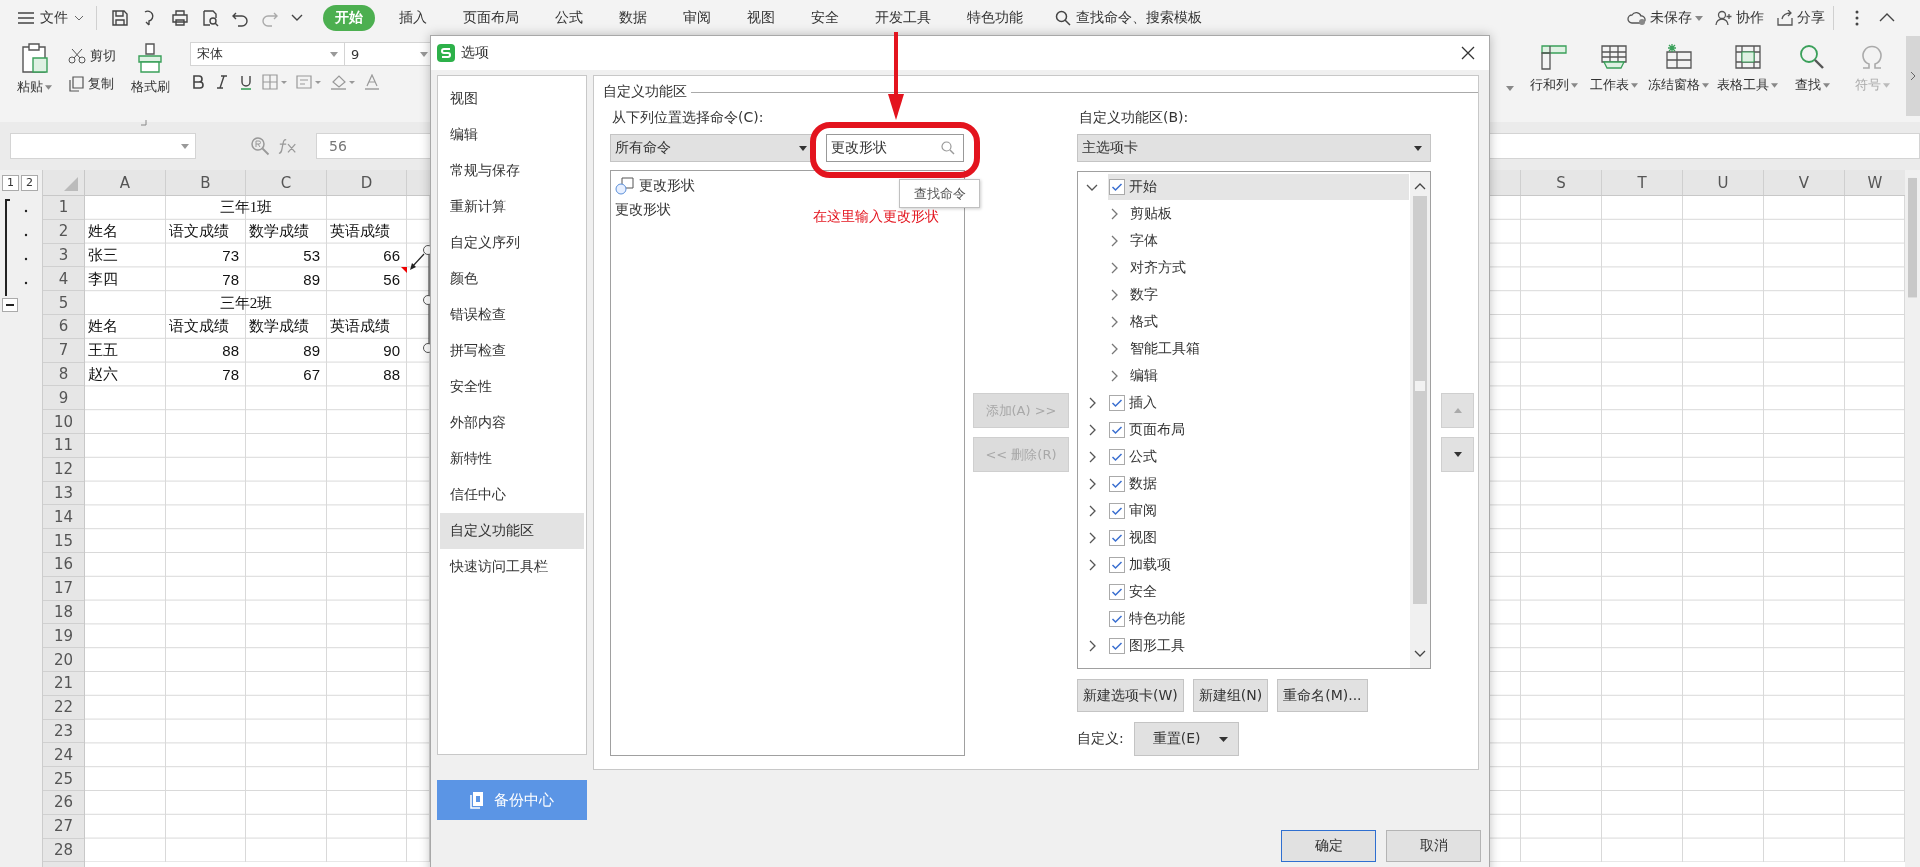 This screenshot has width=1920, height=867. Describe the element at coordinates (512, 459) in the screenshot. I see `nav-item: 新特性` at that location.